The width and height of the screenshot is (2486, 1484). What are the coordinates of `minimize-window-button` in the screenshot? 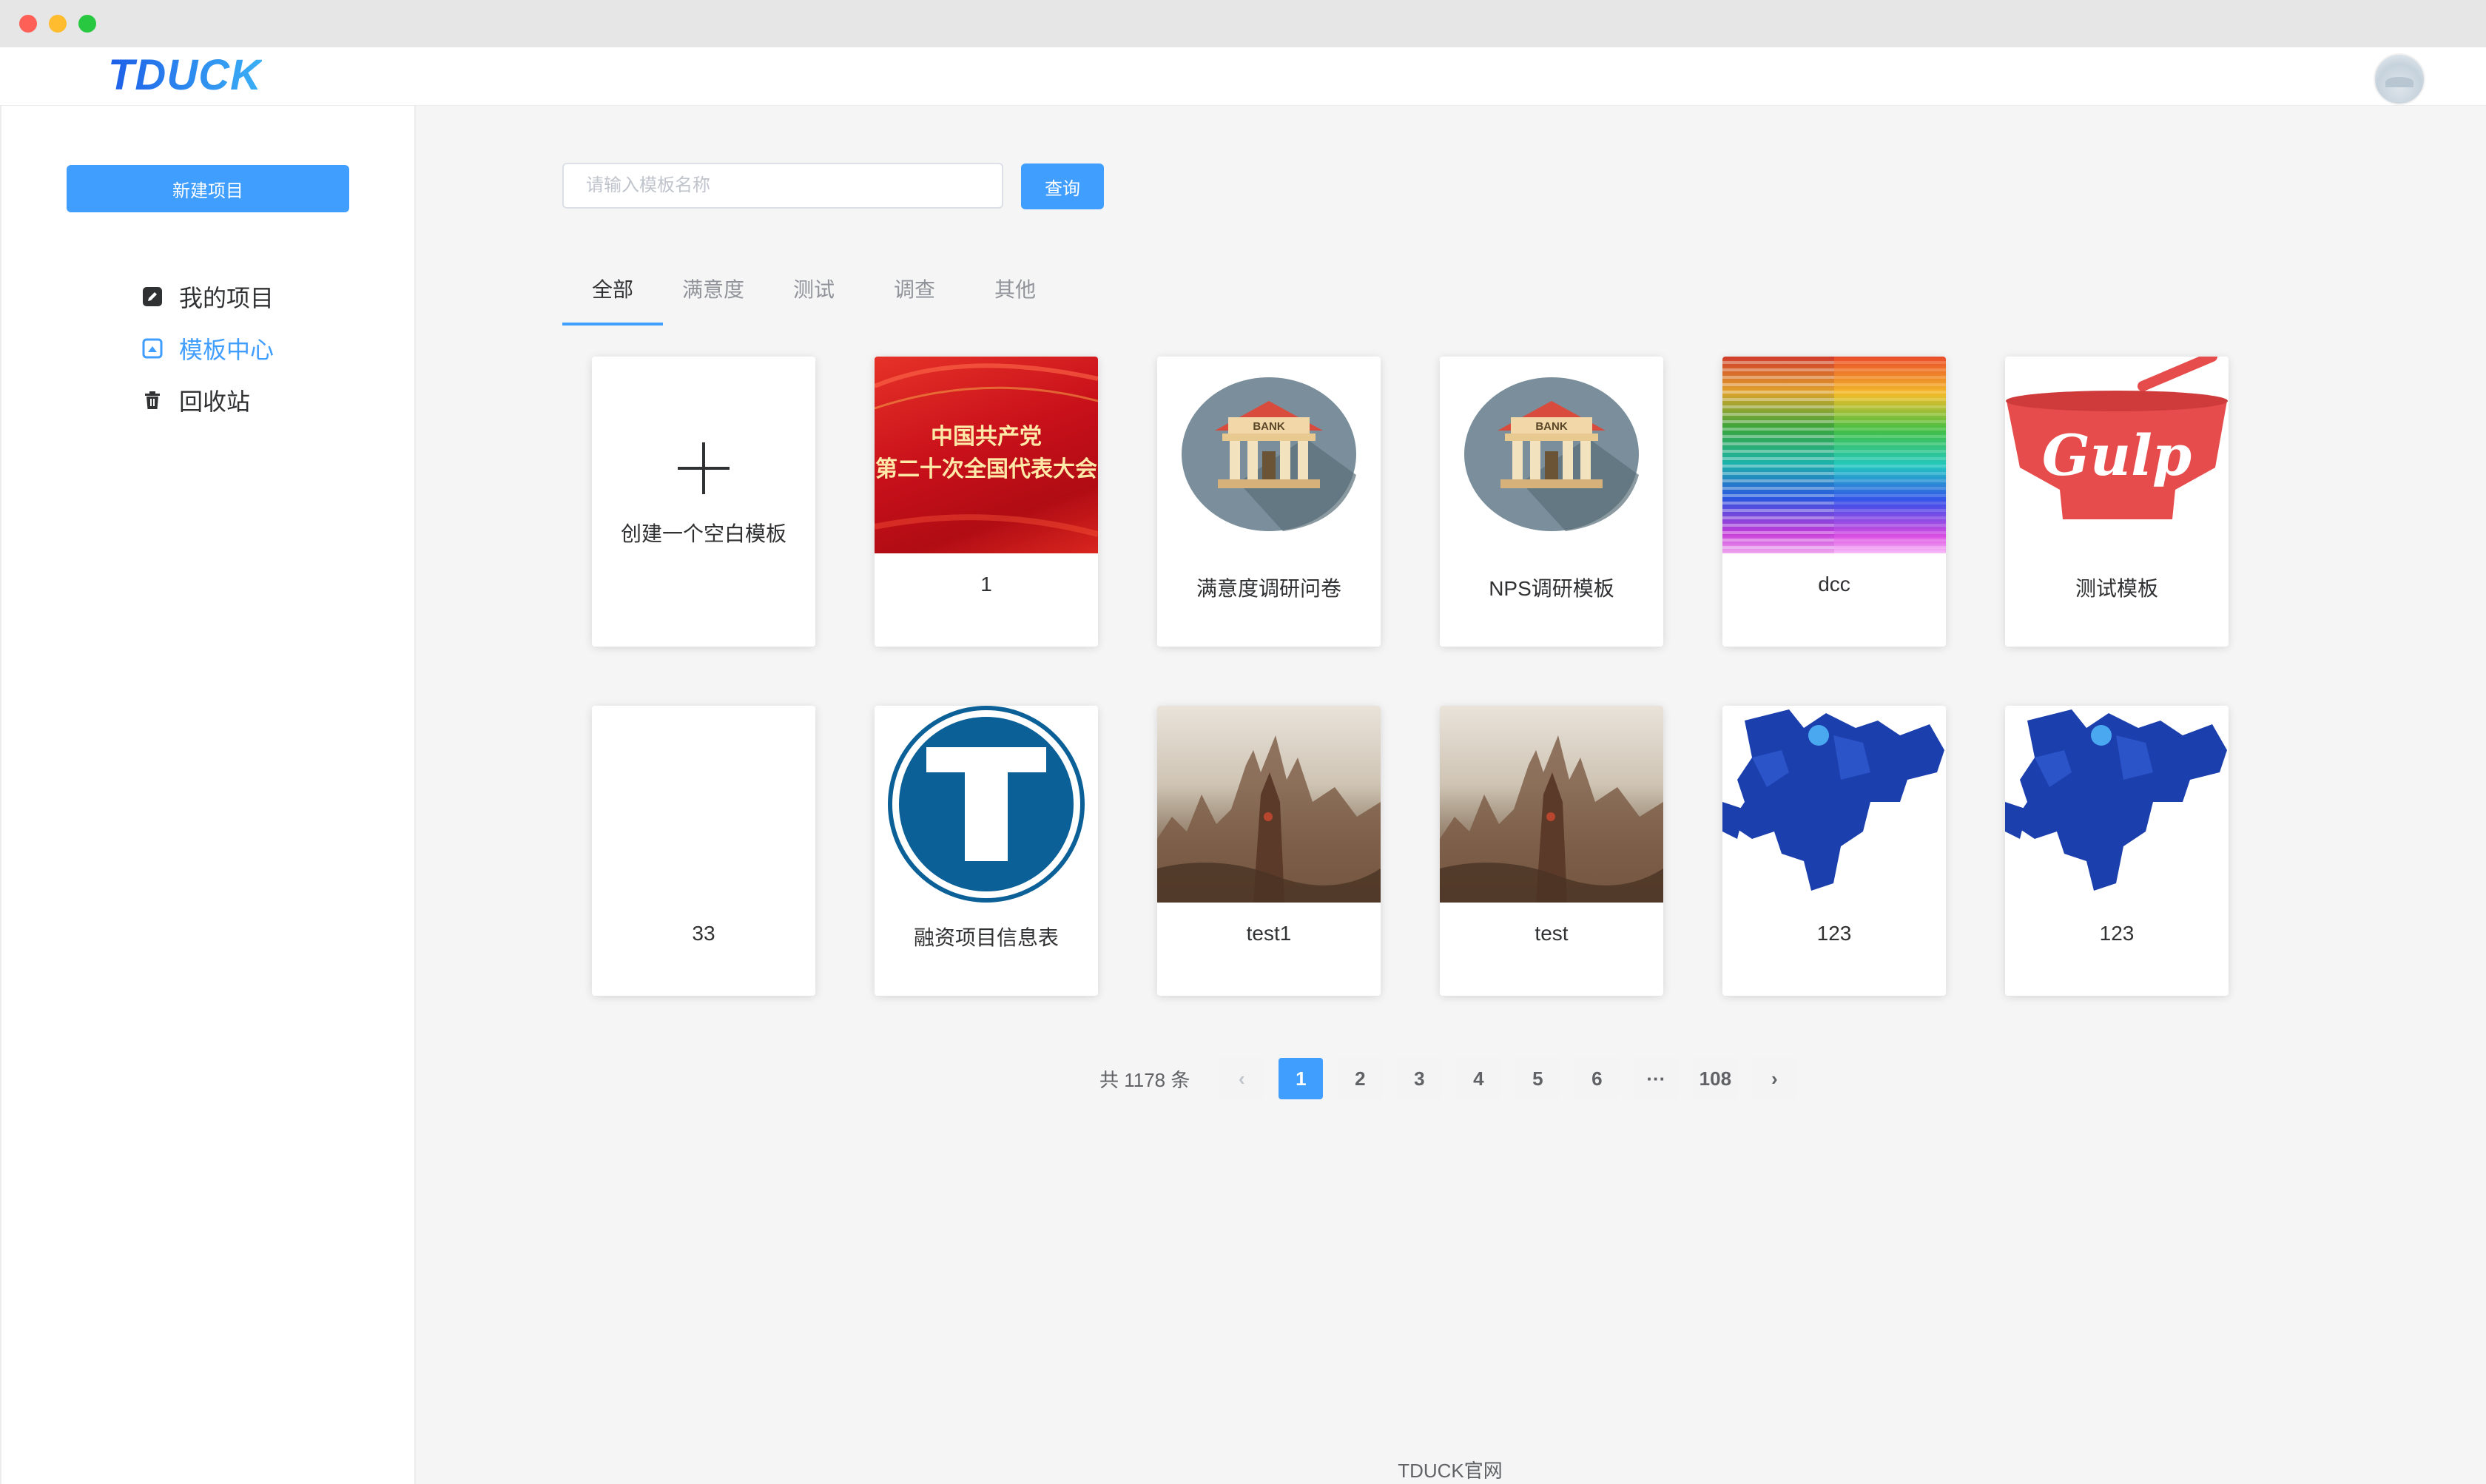 It's located at (58, 24).